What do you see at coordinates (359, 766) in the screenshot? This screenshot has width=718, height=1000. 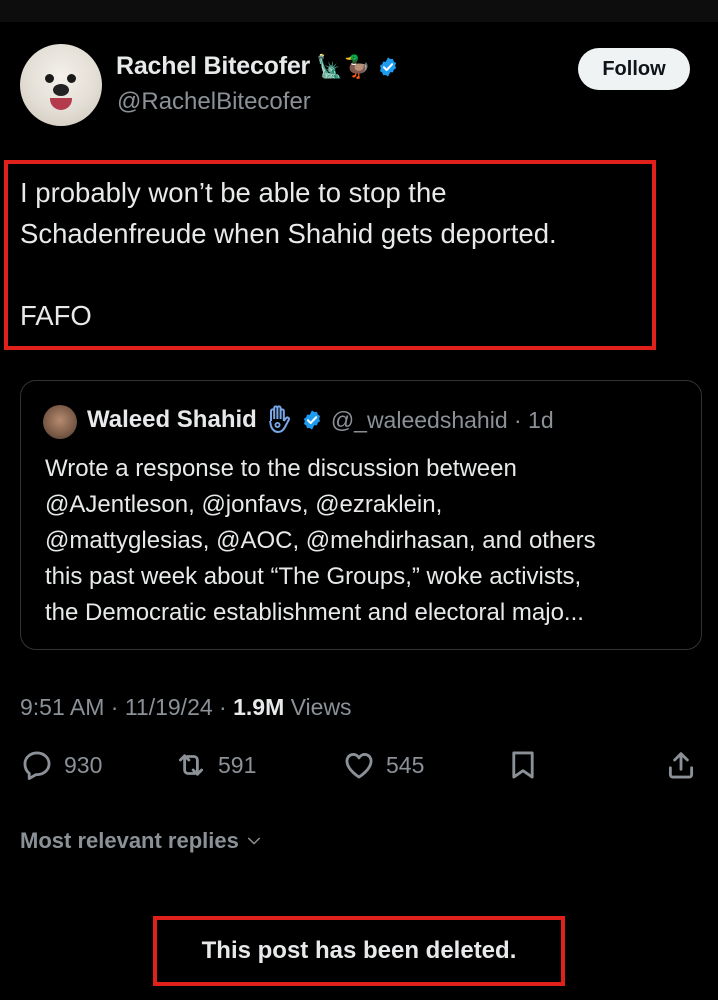 I see `heart-icon` at bounding box center [359, 766].